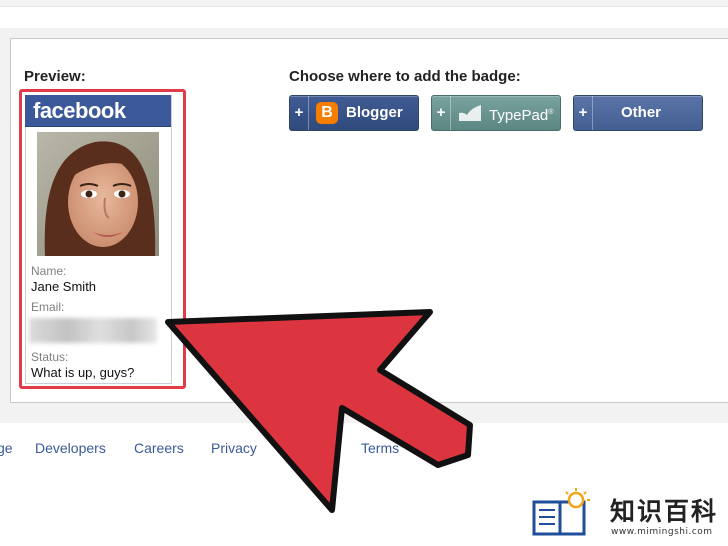 The height and width of the screenshot is (546, 728). I want to click on book-lightbulb-logo-icon, so click(561, 512).